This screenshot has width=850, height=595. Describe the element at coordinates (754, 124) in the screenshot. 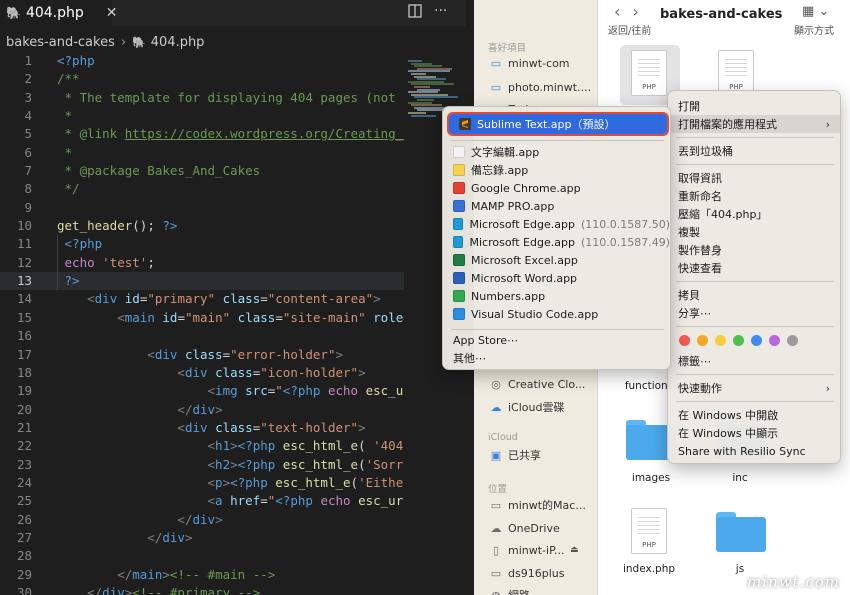

I see `menu-item-open-with: 打開檔案的應用程式 ›` at that location.